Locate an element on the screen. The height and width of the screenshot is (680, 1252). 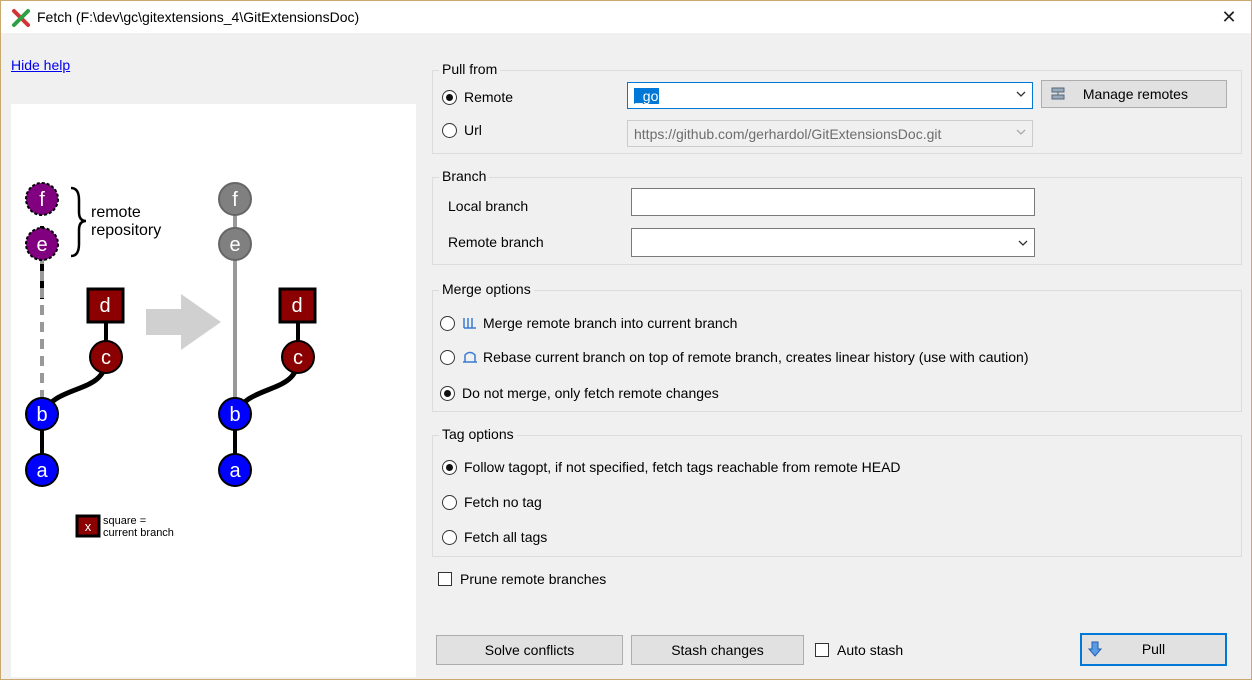
stash-changes-button: Stash changes is located at coordinates (717, 650).